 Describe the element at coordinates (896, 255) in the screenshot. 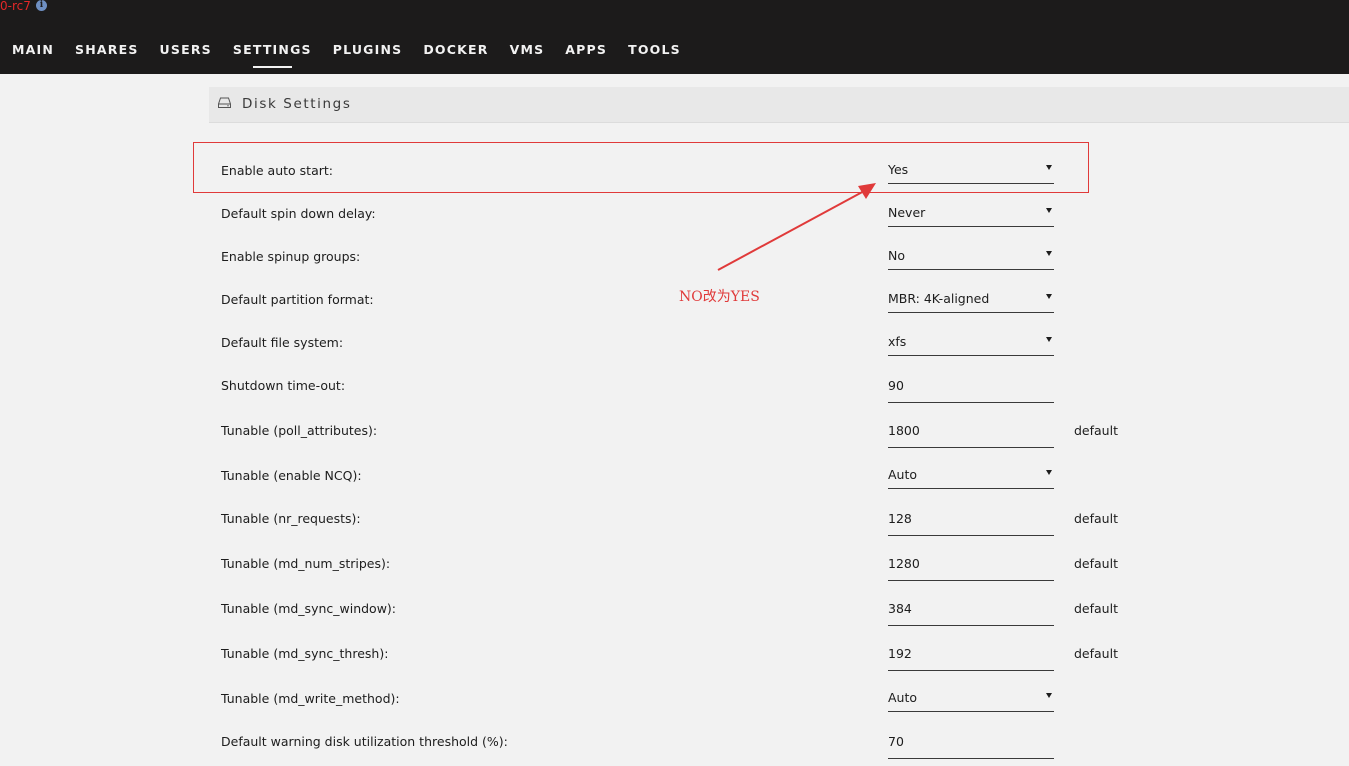

I see `spinup-groups-value: No` at that location.